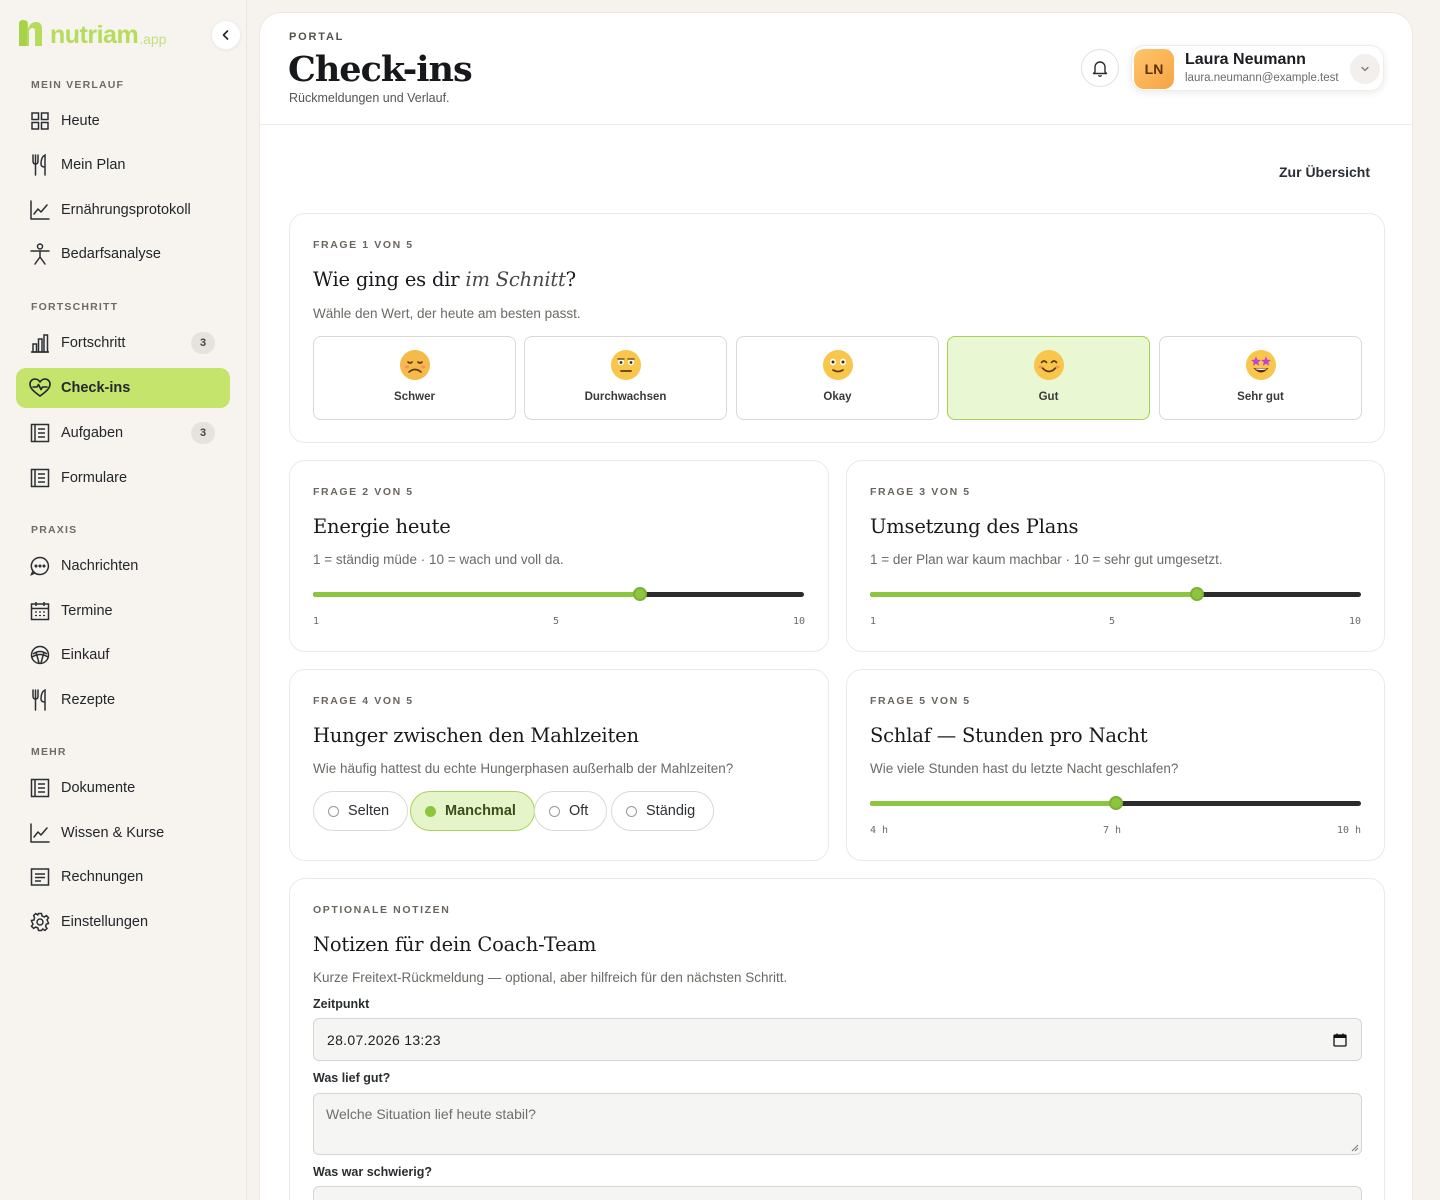  What do you see at coordinates (361, 811) in the screenshot?
I see `hunger-option-selten: Selten` at bounding box center [361, 811].